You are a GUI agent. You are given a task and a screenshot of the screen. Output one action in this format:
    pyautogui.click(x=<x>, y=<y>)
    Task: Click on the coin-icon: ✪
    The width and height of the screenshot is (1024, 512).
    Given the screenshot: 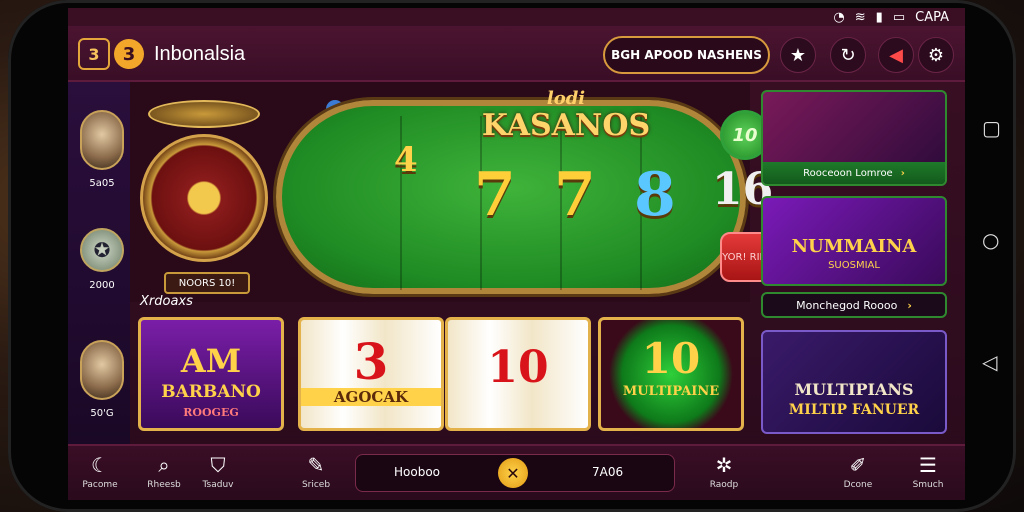 What is the action you would take?
    pyautogui.click(x=102, y=250)
    